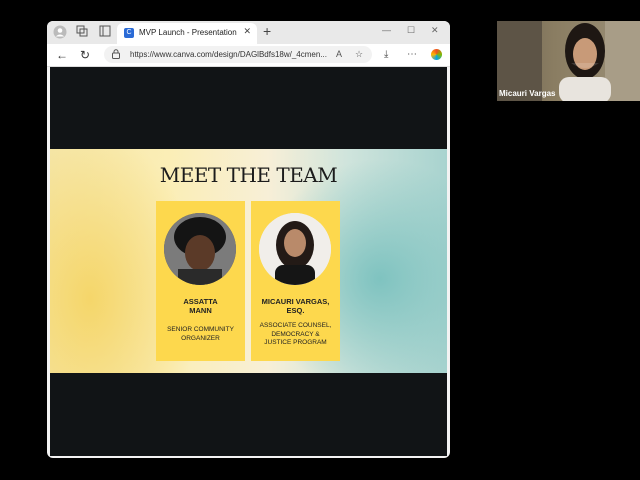 This screenshot has height=480, width=640. Describe the element at coordinates (62, 55) in the screenshot. I see `back-icon: ←` at that location.